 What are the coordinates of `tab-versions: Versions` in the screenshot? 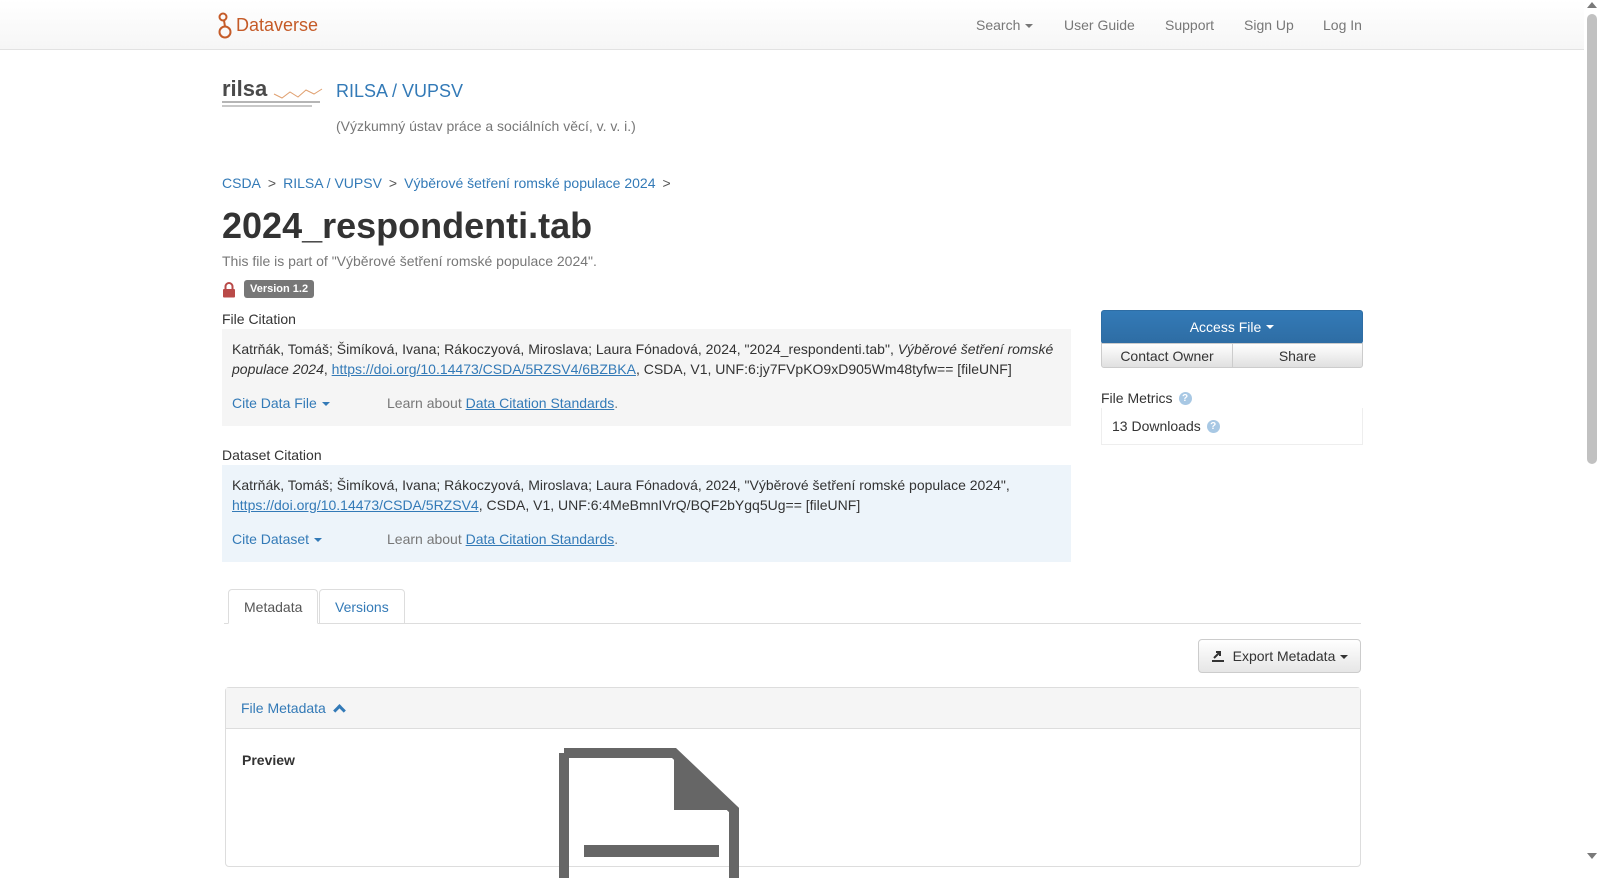 It's located at (362, 606).